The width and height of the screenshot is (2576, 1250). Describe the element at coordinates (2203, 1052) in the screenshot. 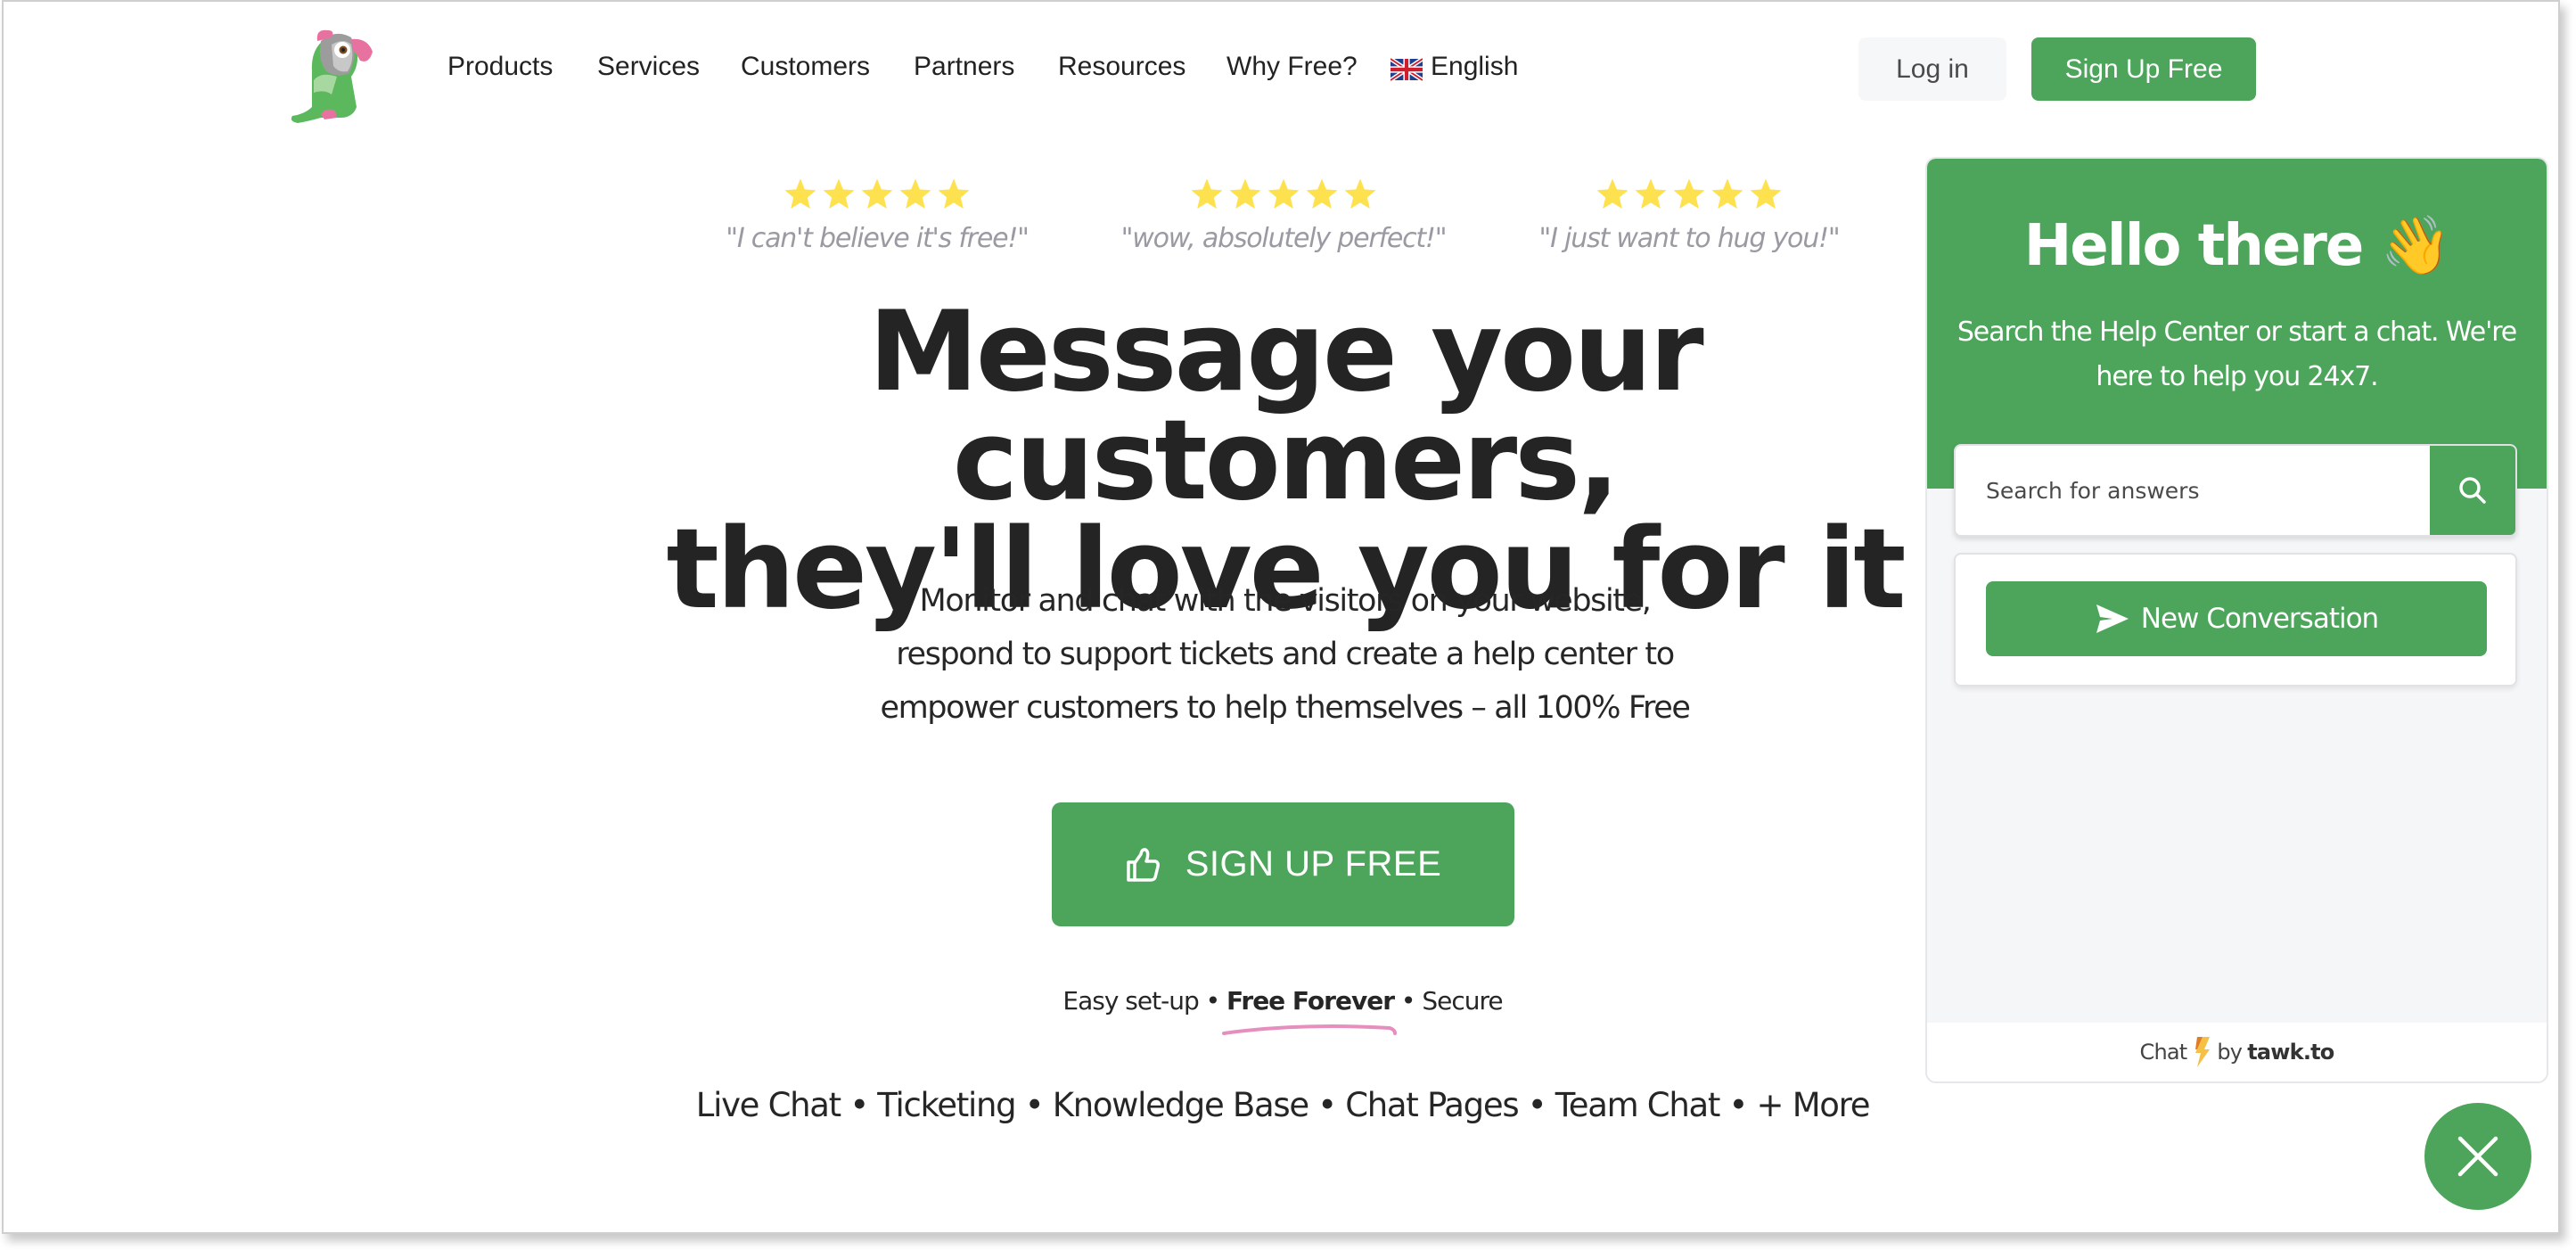

I see `lightning-bolt-icon` at that location.